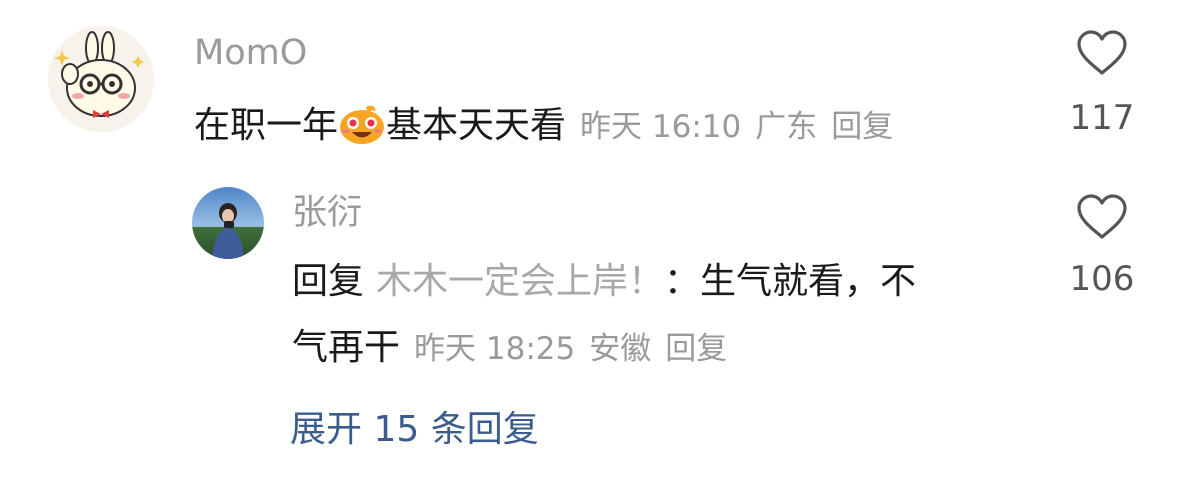 This screenshot has width=1179, height=486. I want to click on user-photo-icon, so click(228, 223).